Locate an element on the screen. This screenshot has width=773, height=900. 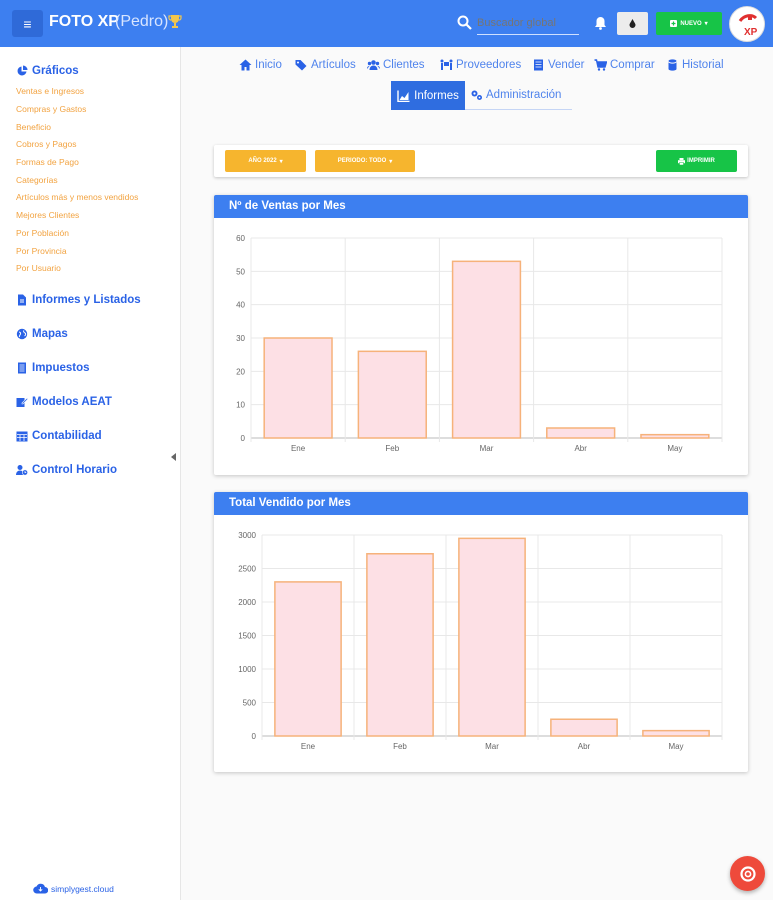
sidebar-item-mapas: Mapas is located at coordinates (42, 334).